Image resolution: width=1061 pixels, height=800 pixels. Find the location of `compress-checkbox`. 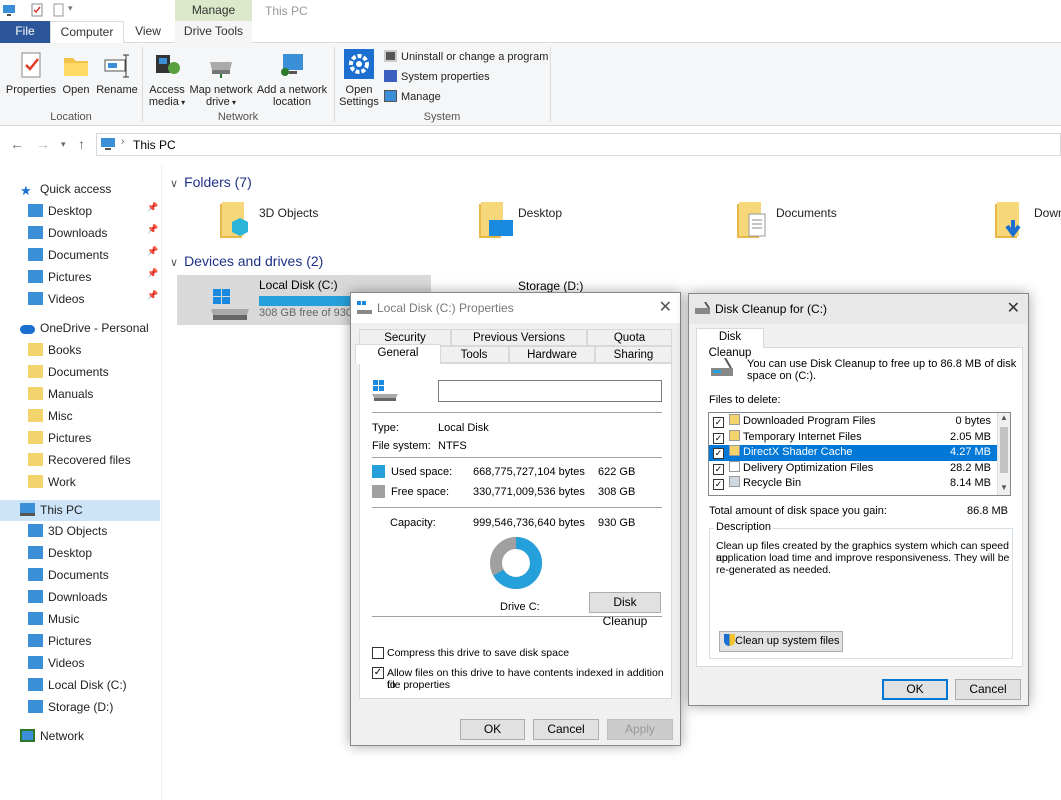

compress-checkbox is located at coordinates (378, 653).